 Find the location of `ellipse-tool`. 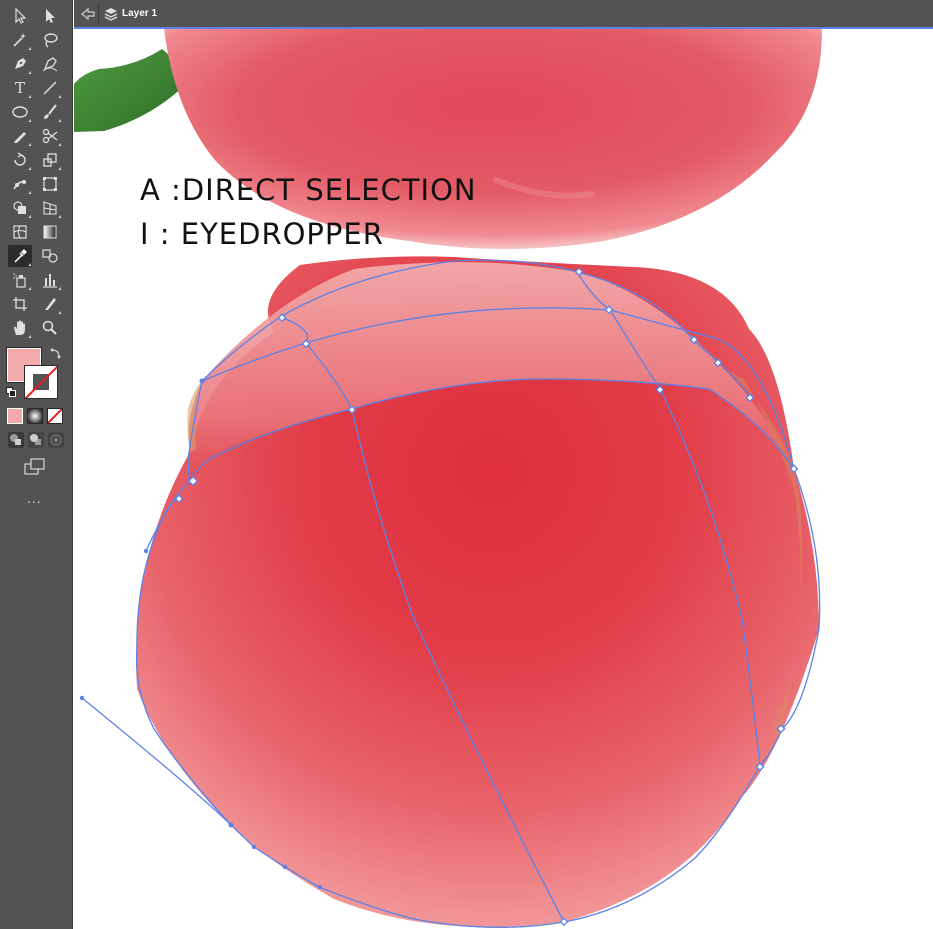

ellipse-tool is located at coordinates (20, 112).